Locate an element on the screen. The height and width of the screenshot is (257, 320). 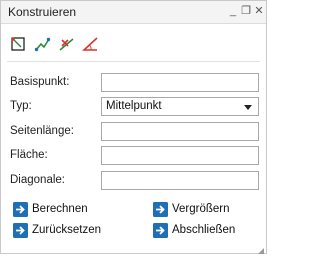
angle-icon is located at coordinates (90, 44).